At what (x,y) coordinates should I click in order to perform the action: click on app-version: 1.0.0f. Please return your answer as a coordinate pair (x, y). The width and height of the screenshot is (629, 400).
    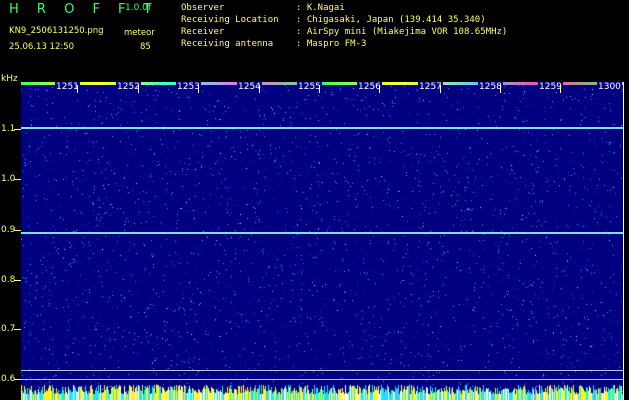
    Looking at the image, I should click on (138, 8).